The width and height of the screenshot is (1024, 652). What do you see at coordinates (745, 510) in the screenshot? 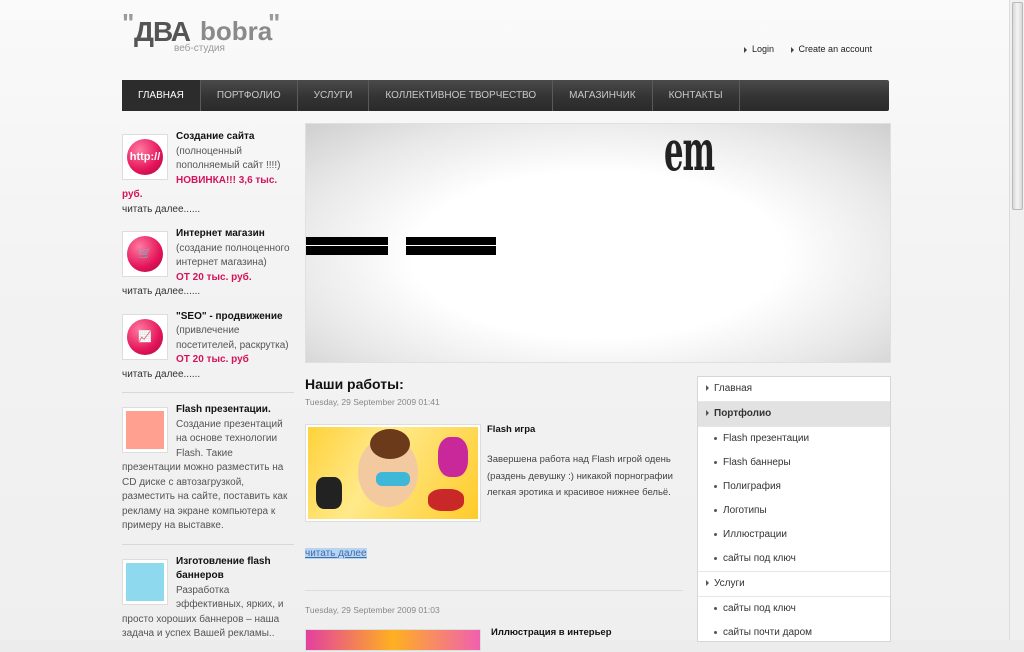
I see `submenu-label: Логотипы` at bounding box center [745, 510].